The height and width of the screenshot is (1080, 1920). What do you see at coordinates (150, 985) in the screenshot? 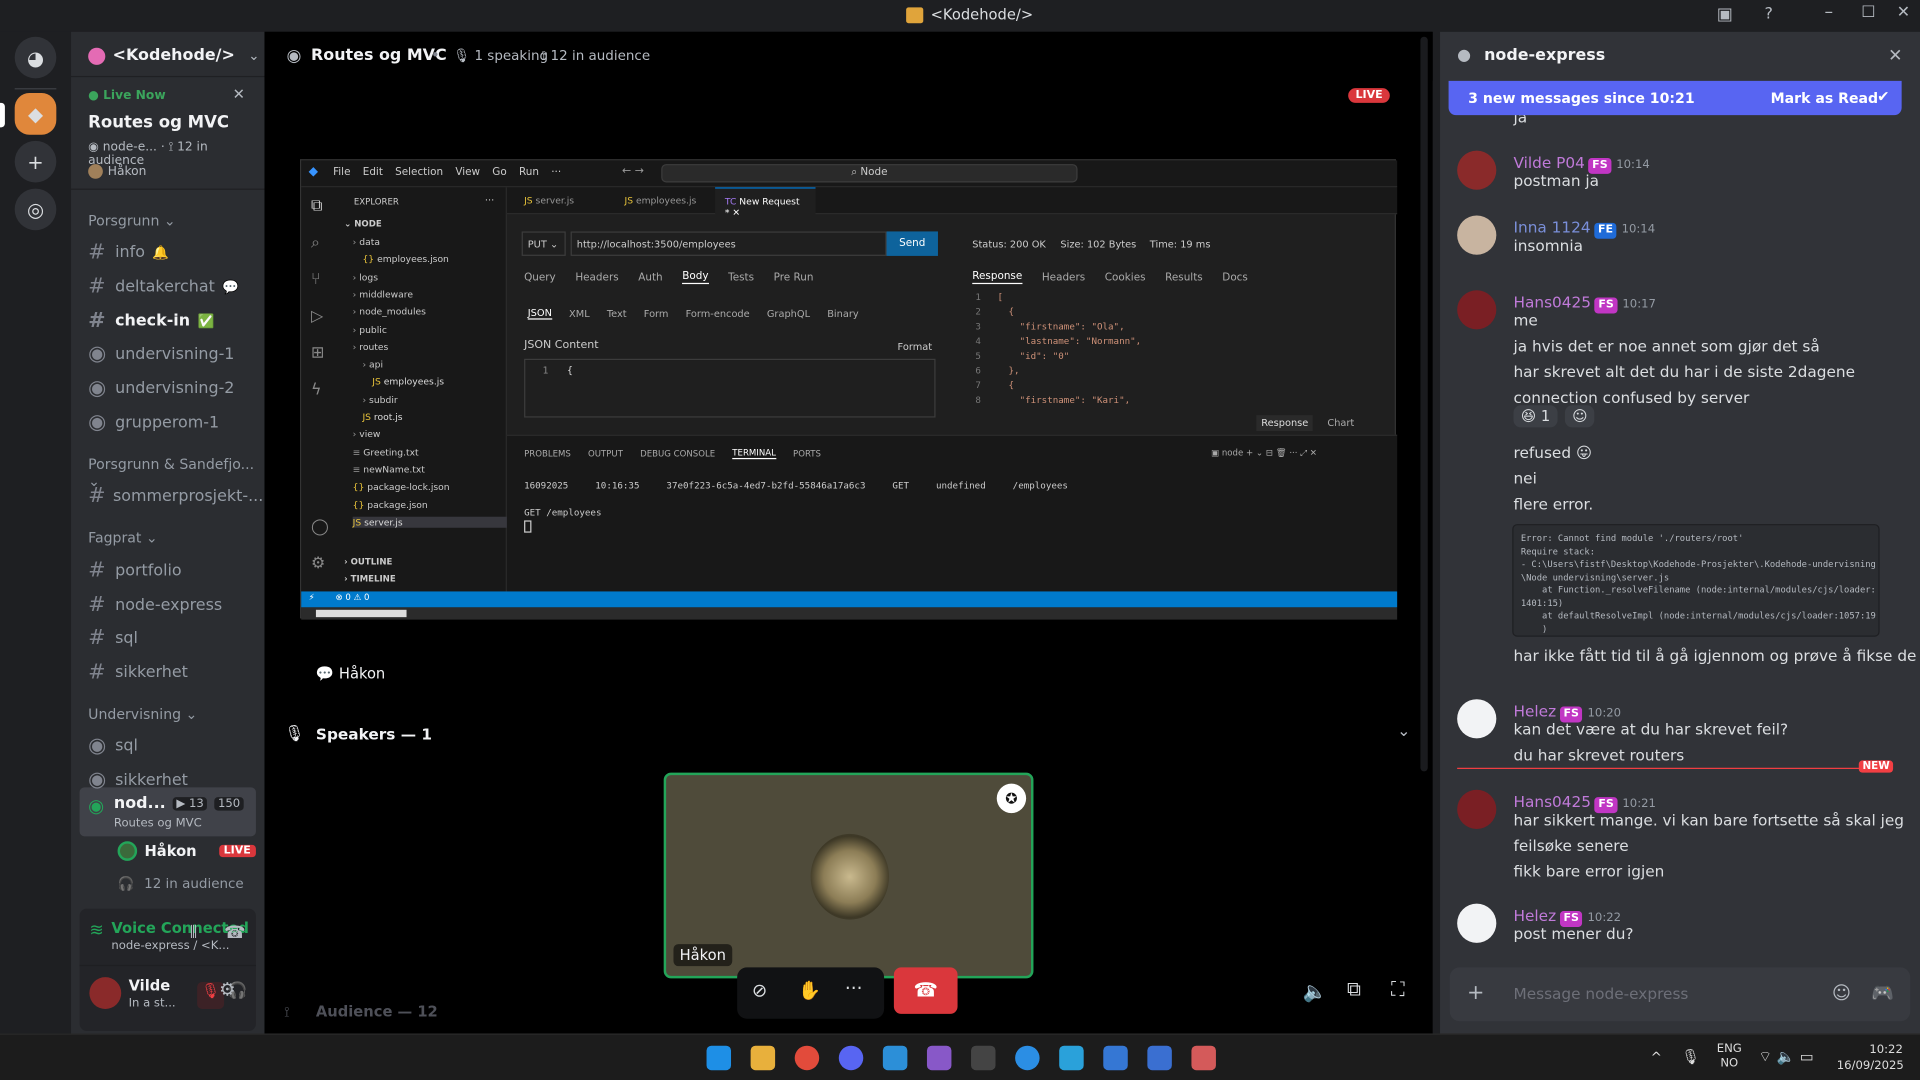
I see `user-name: Vilde` at bounding box center [150, 985].